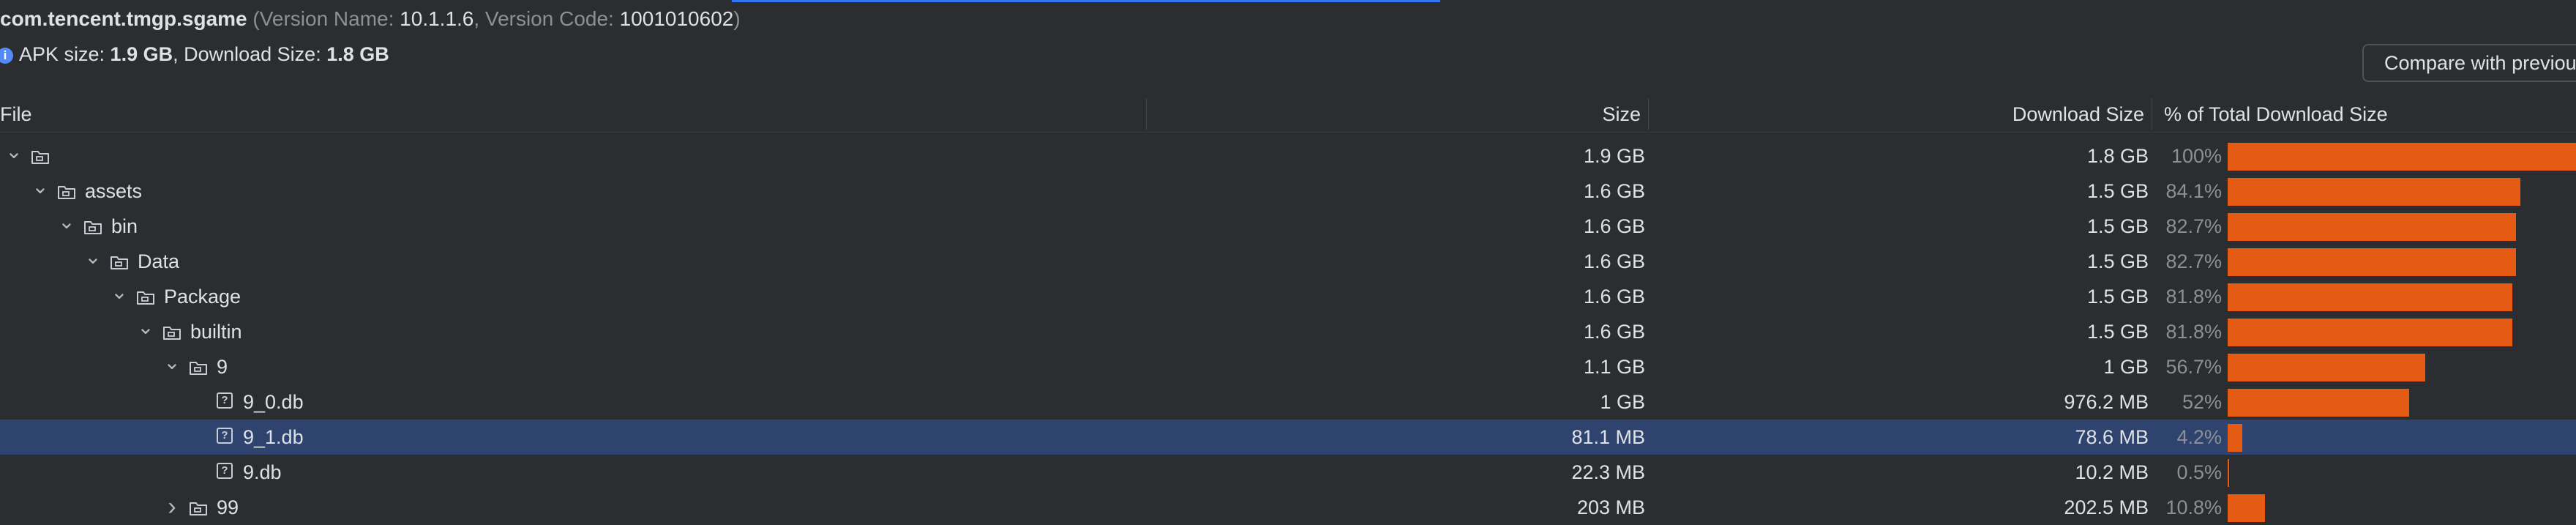 This screenshot has height=525, width=2576. I want to click on file-size: 203 MB, so click(1610, 507).